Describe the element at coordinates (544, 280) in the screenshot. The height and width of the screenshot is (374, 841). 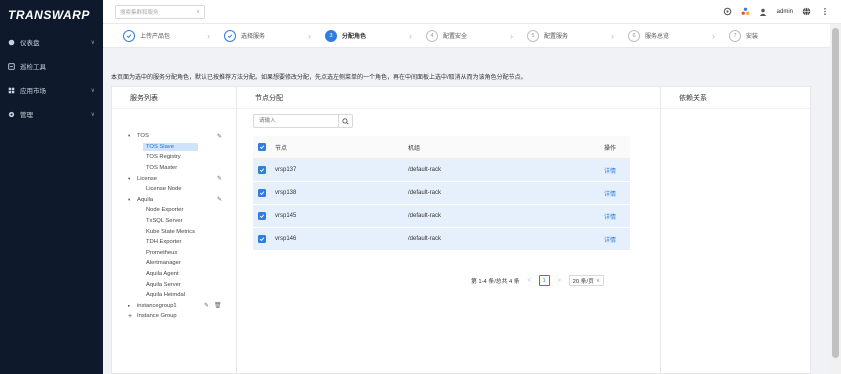
I see `page-number: 1` at that location.